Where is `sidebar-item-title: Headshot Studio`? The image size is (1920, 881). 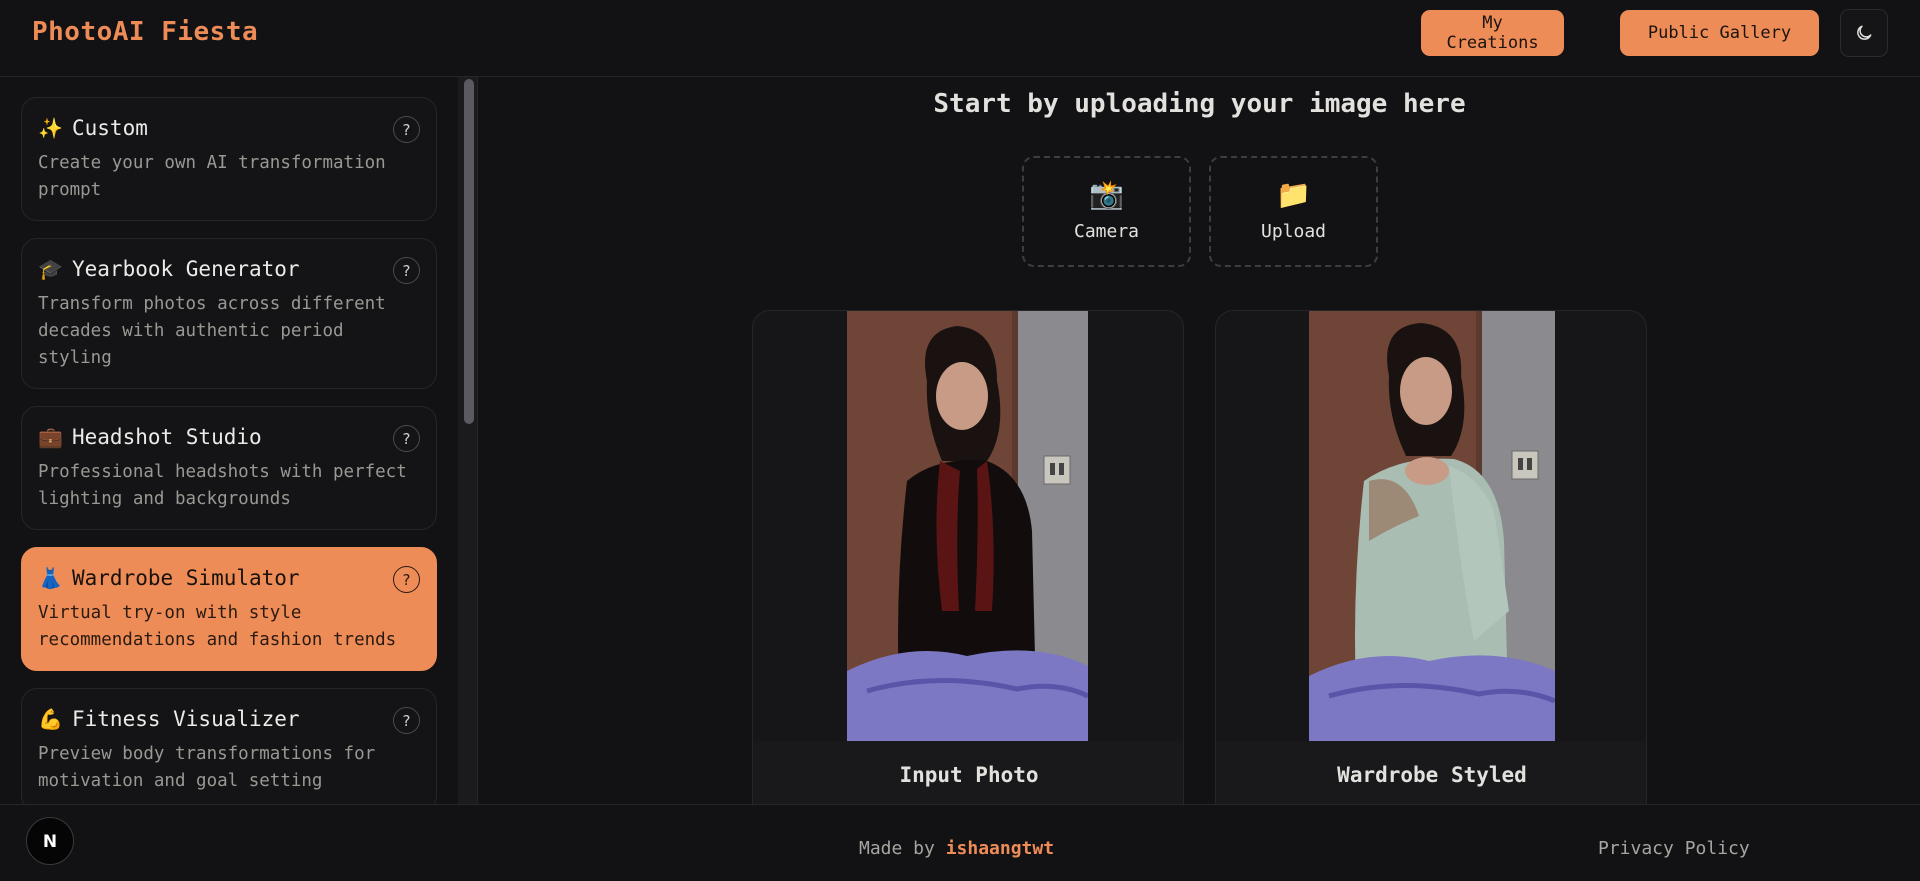 sidebar-item-title: Headshot Studio is located at coordinates (167, 437).